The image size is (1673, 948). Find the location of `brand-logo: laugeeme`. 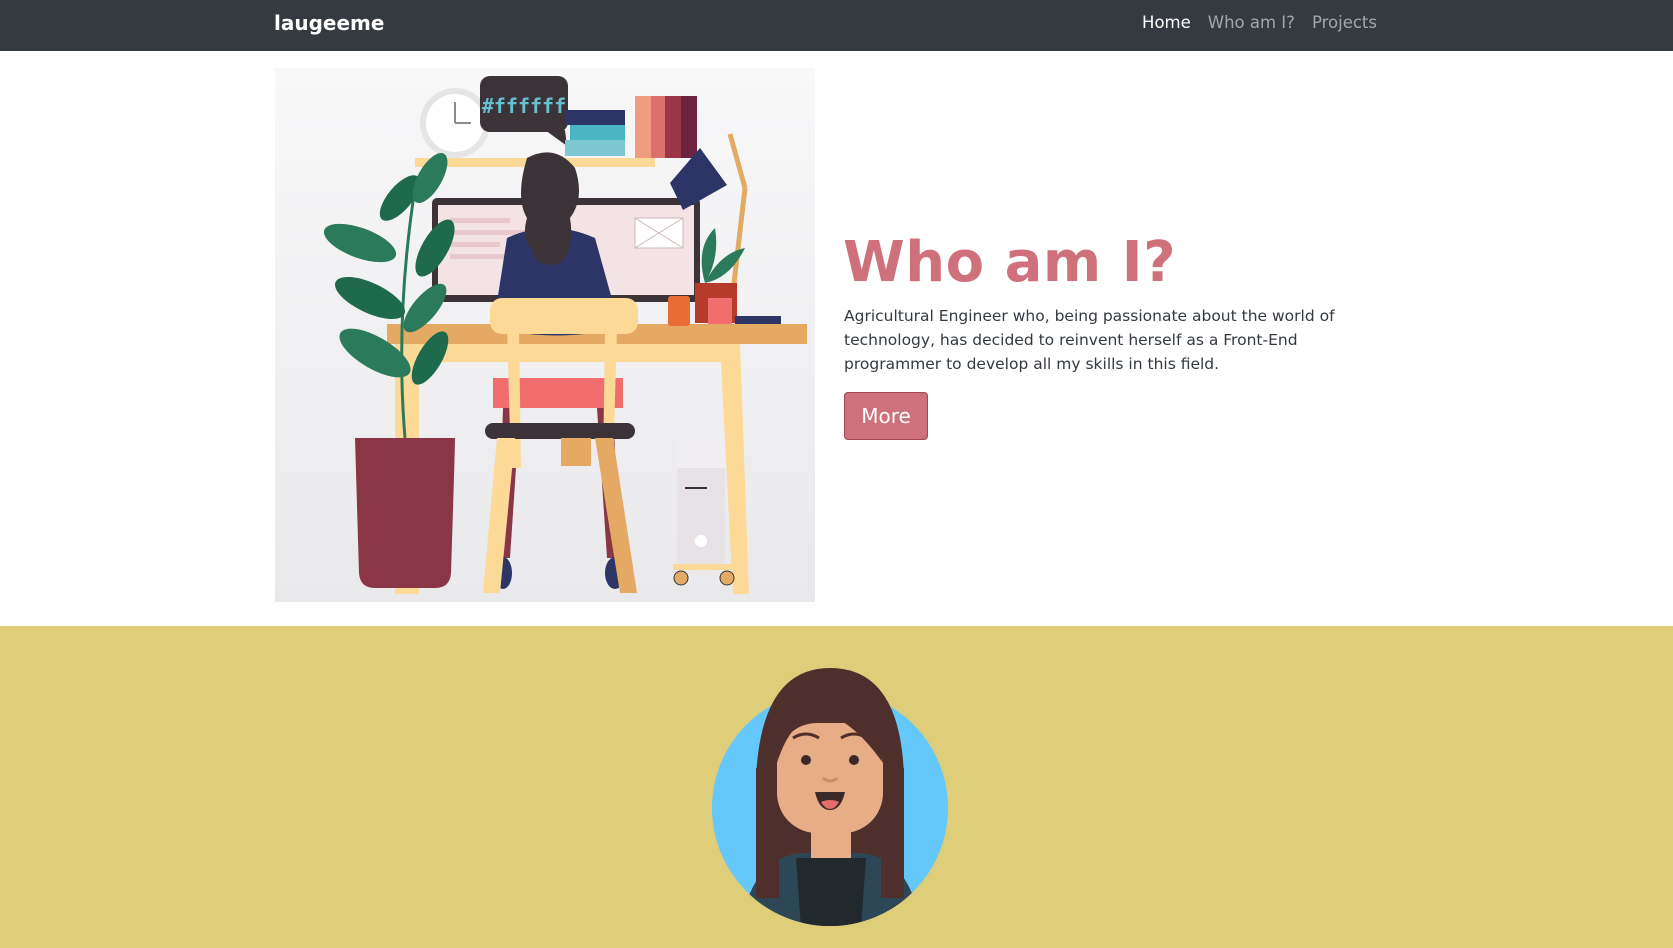

brand-logo: laugeeme is located at coordinates (329, 23).